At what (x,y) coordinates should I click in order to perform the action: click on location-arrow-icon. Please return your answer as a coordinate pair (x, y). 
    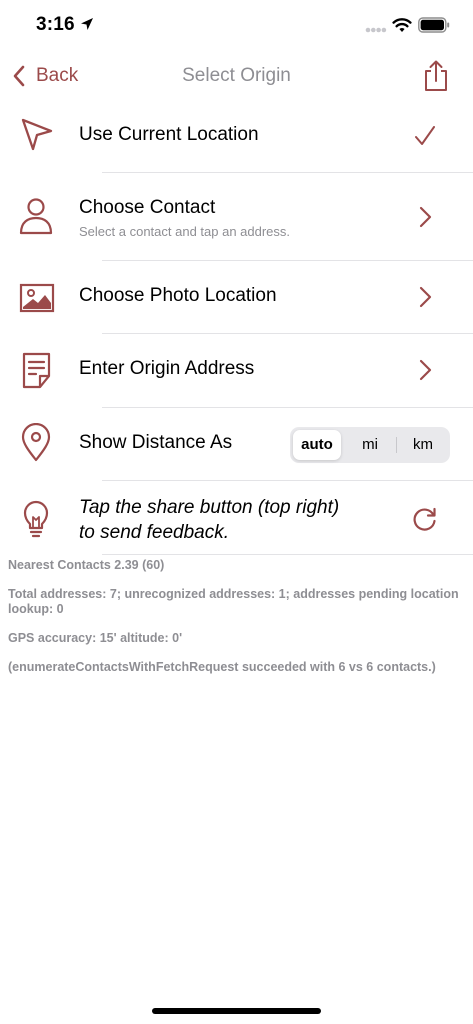
    Looking at the image, I should click on (37, 134).